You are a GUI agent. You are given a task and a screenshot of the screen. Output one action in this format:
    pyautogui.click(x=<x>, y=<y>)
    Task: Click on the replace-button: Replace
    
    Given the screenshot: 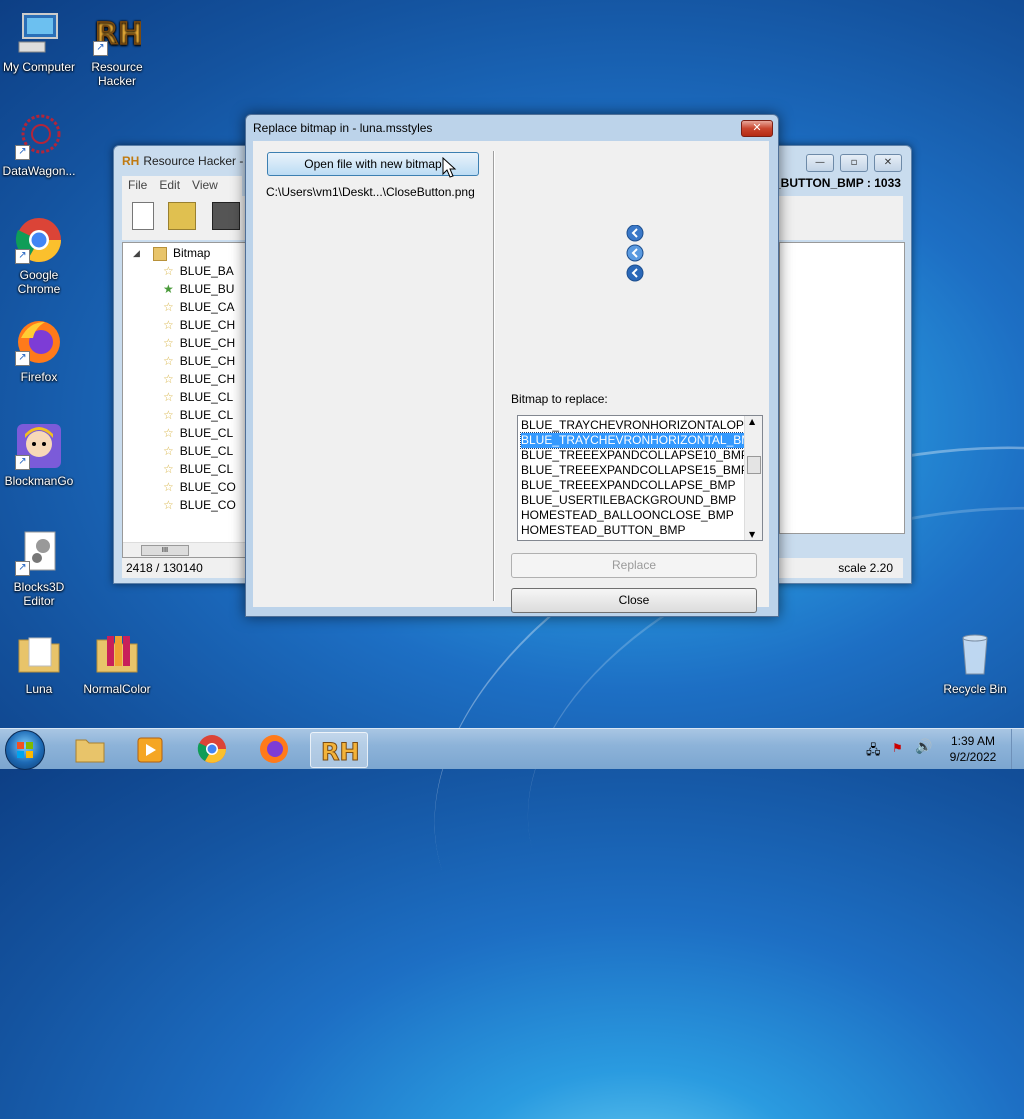 What is the action you would take?
    pyautogui.click(x=634, y=565)
    